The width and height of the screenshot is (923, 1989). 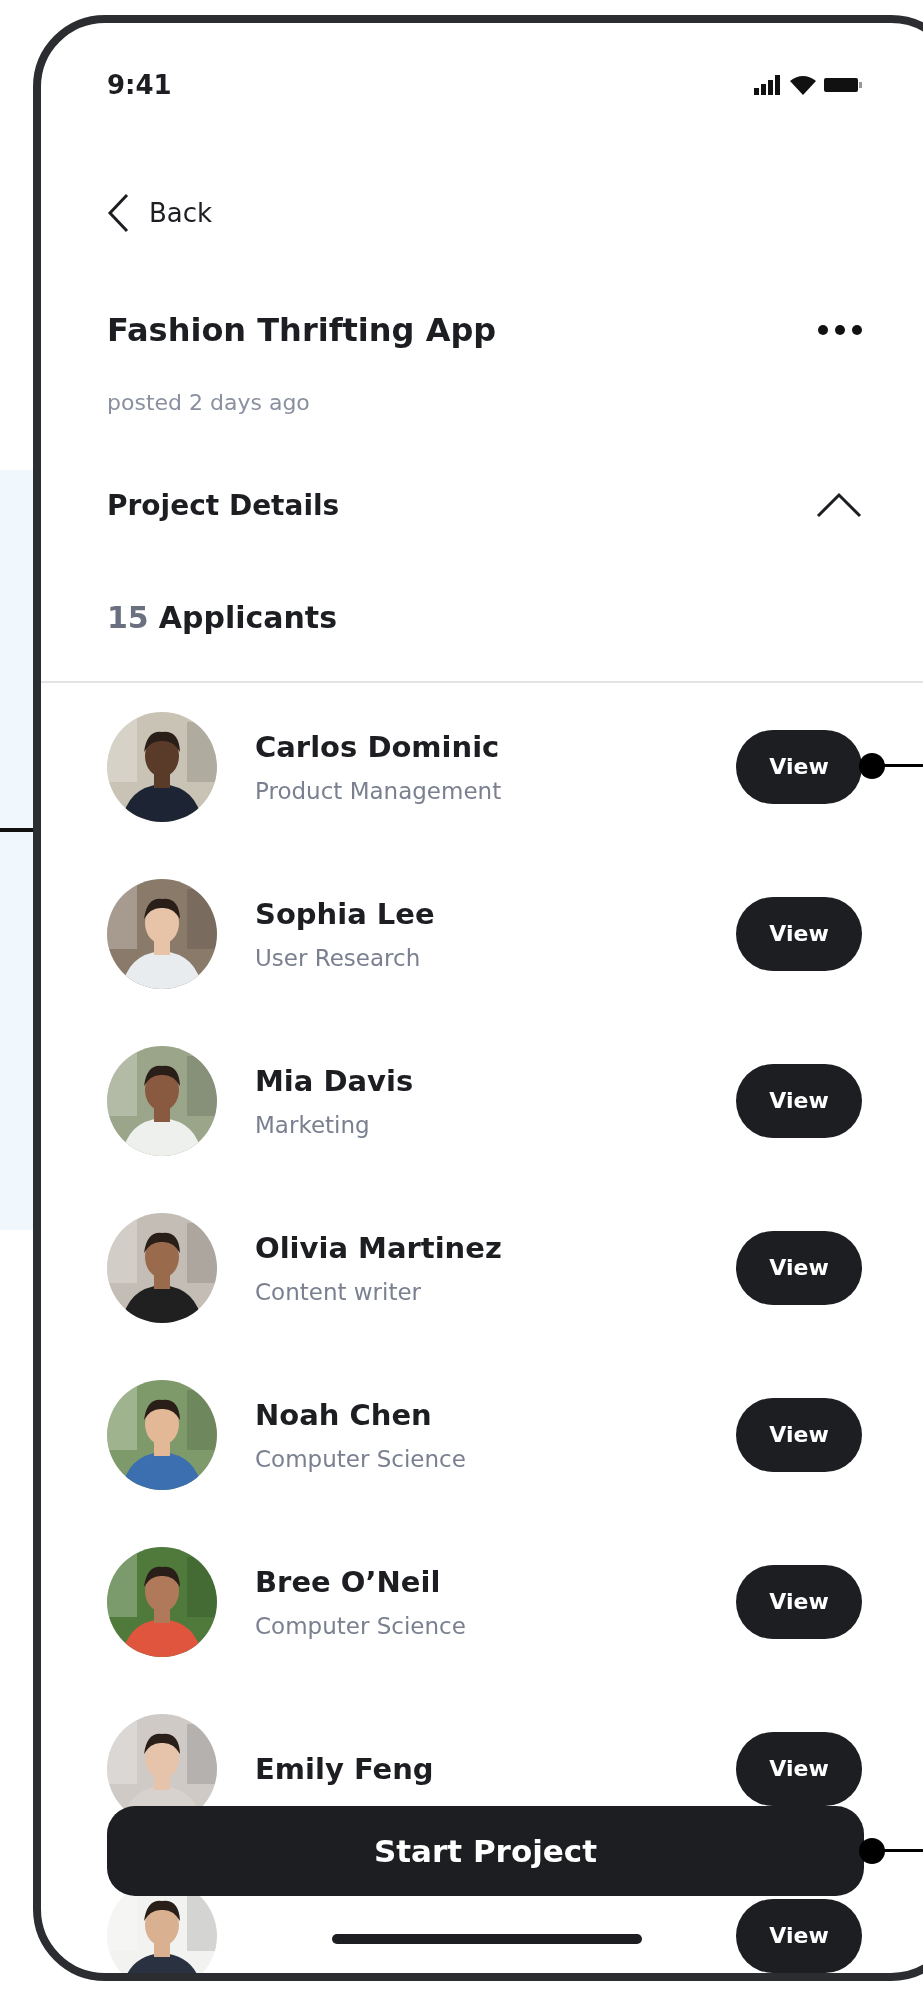 I want to click on applicant-name: Carlos Dominic, so click(x=378, y=746).